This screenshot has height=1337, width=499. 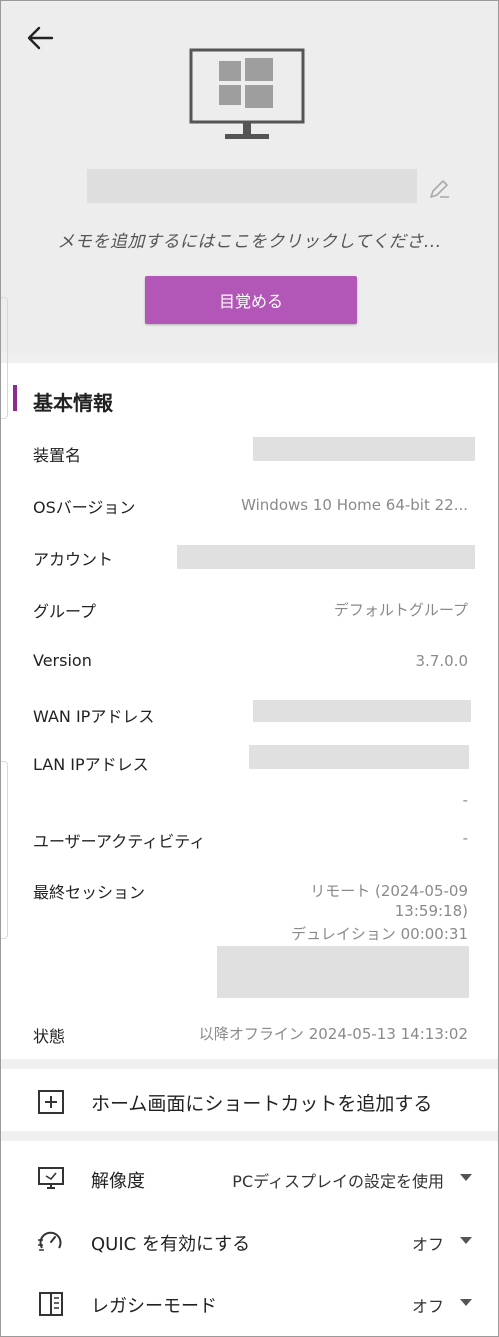 I want to click on legacy-mode-label: レガシーモード, so click(x=154, y=1306).